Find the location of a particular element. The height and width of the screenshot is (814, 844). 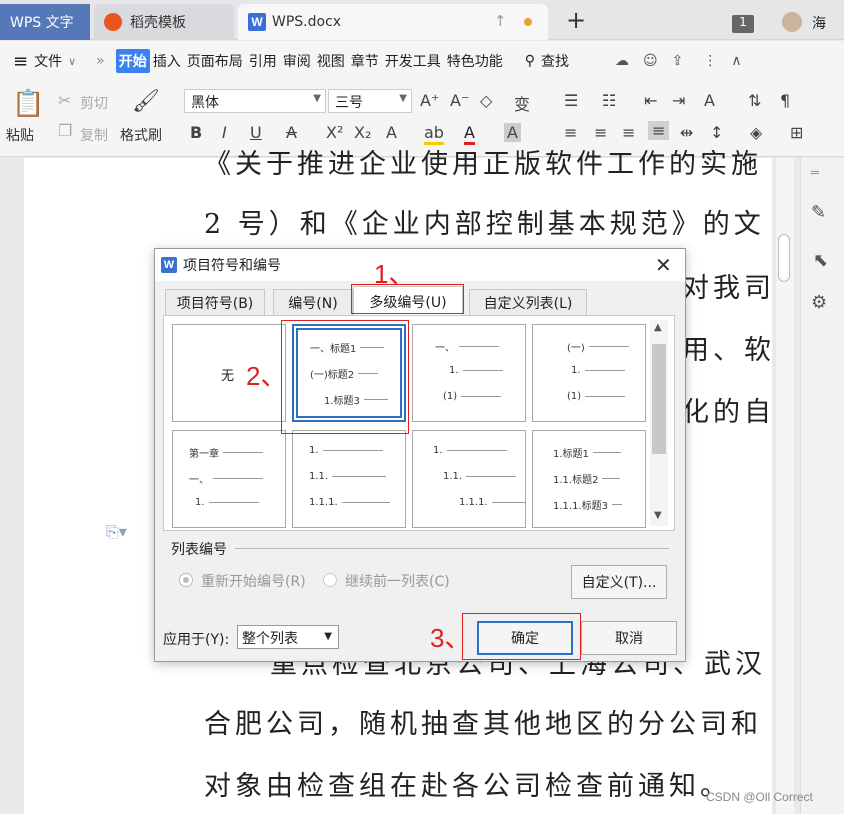

menu-review: 审阅 is located at coordinates (297, 61).